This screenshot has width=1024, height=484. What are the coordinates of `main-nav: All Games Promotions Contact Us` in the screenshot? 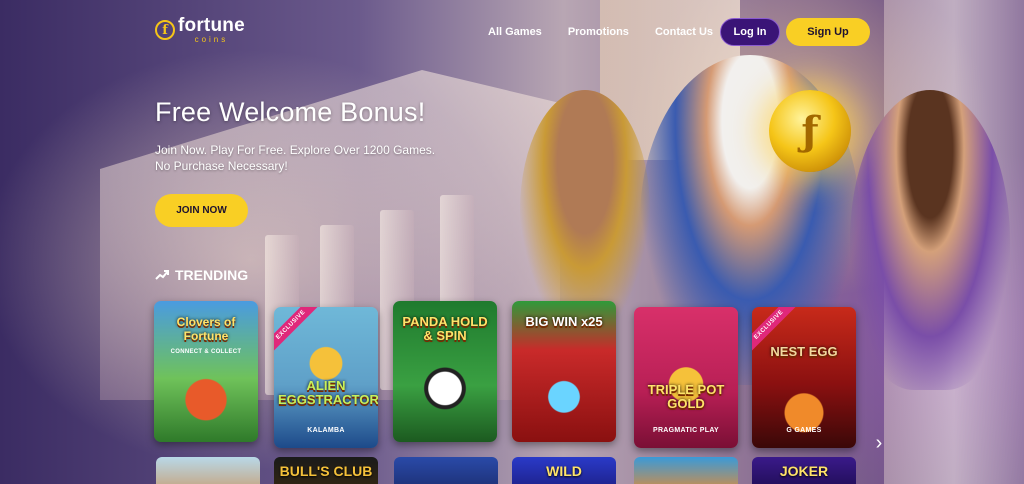 It's located at (613, 32).